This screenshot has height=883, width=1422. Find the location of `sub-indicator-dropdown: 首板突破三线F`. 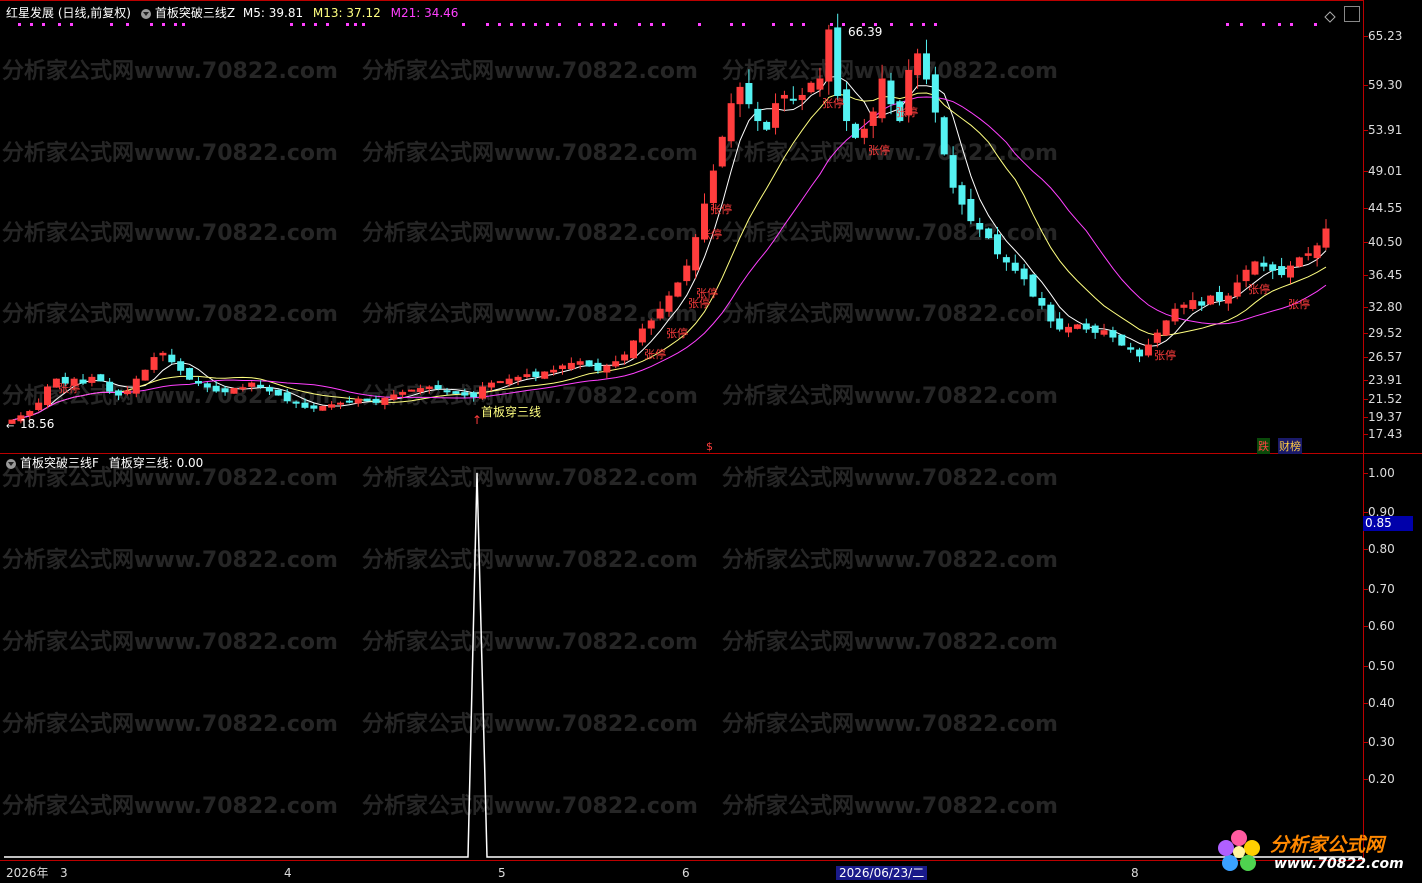

sub-indicator-dropdown: 首板突破三线F is located at coordinates (52, 463).